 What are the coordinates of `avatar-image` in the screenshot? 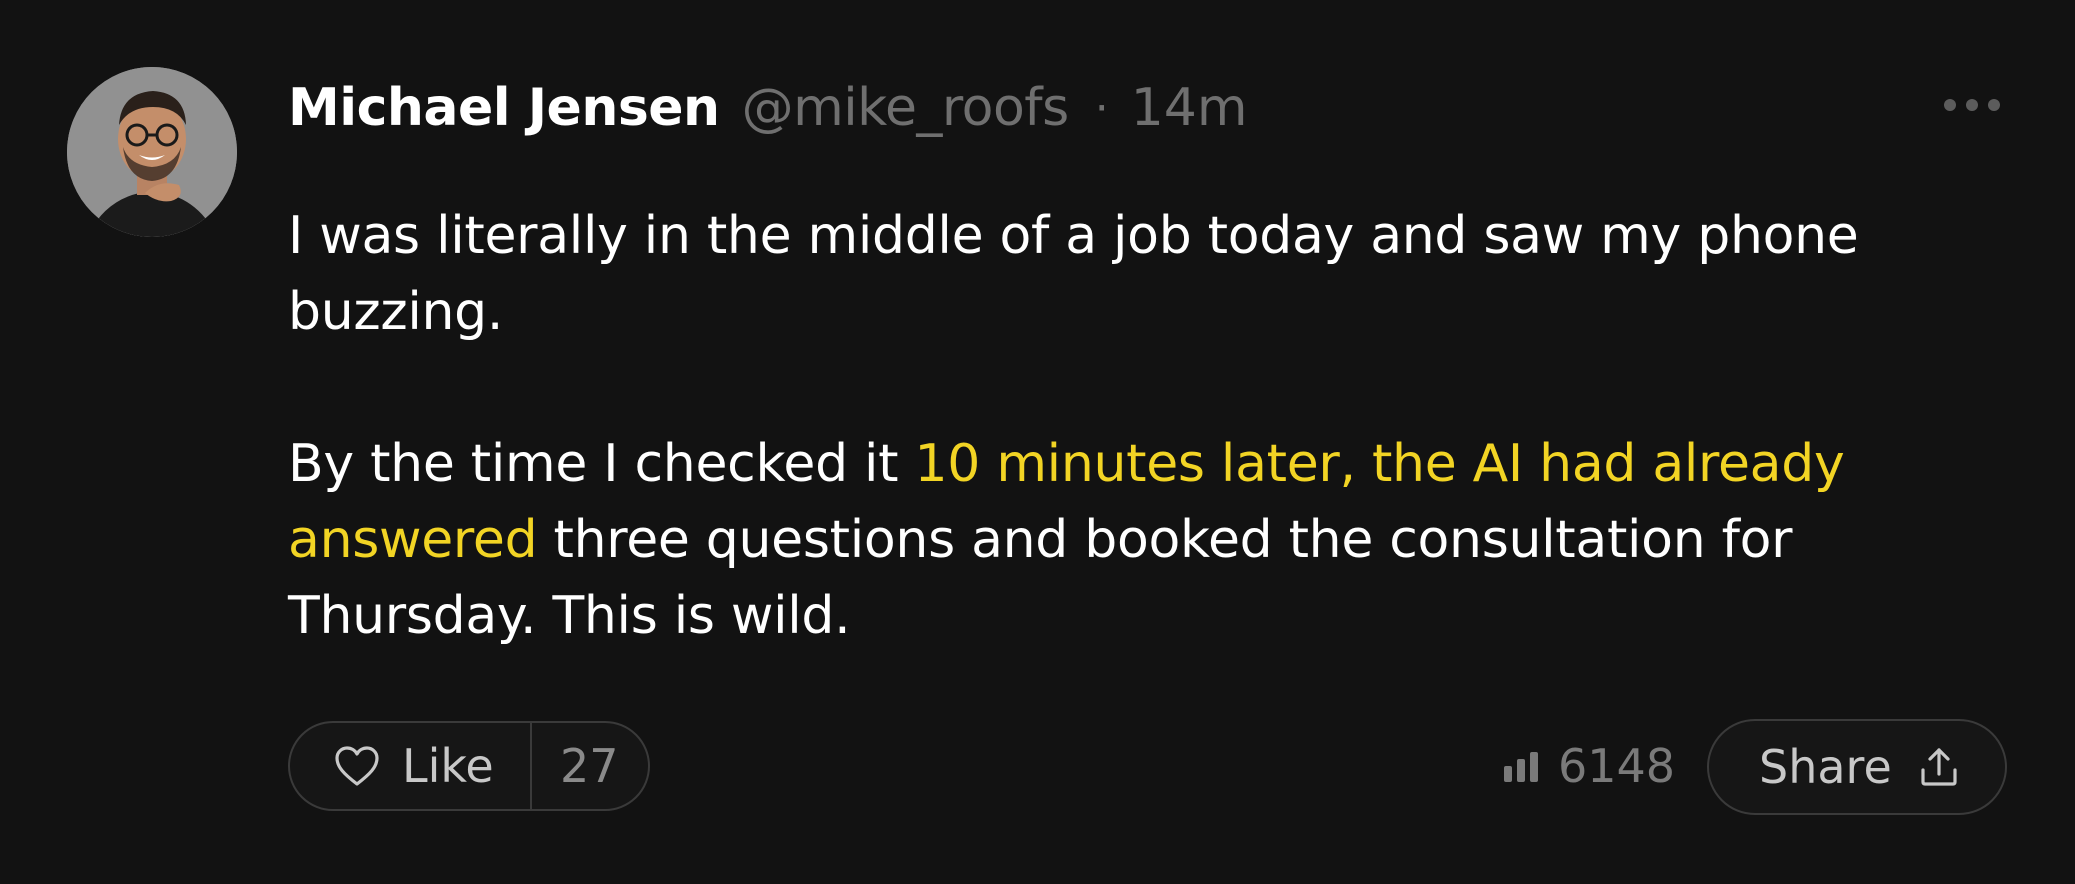 It's located at (152, 152).